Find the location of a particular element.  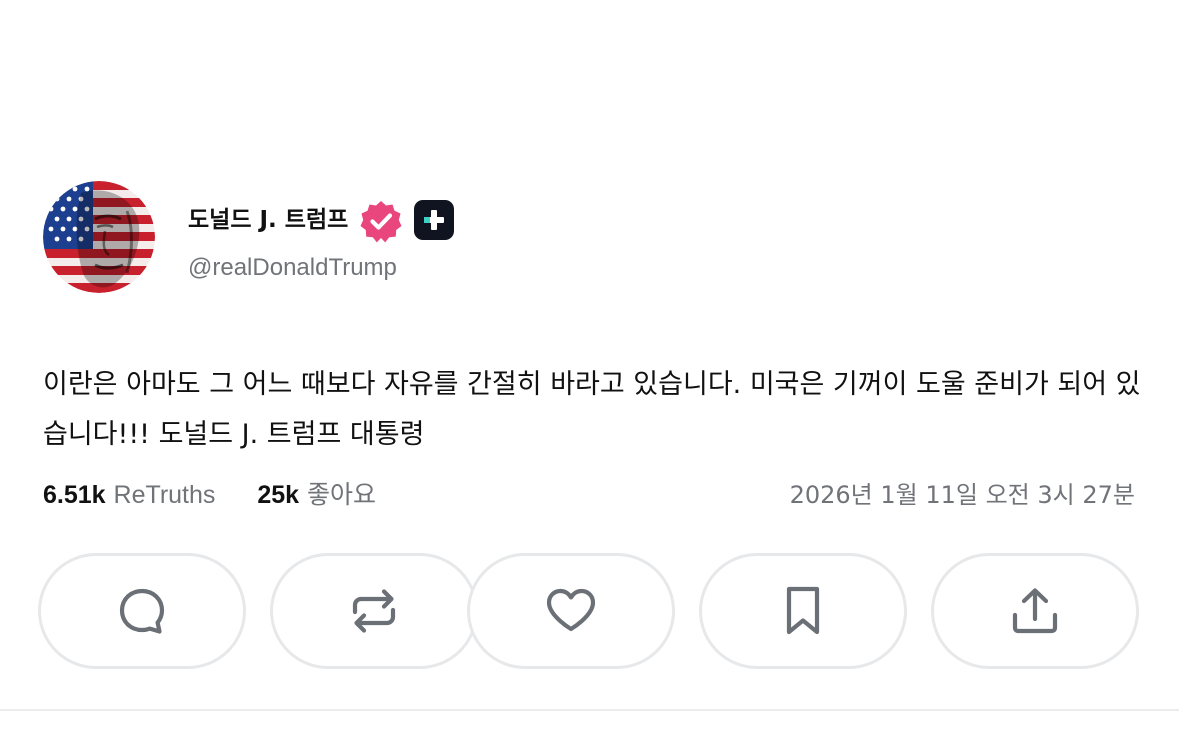

like-button is located at coordinates (571, 611).